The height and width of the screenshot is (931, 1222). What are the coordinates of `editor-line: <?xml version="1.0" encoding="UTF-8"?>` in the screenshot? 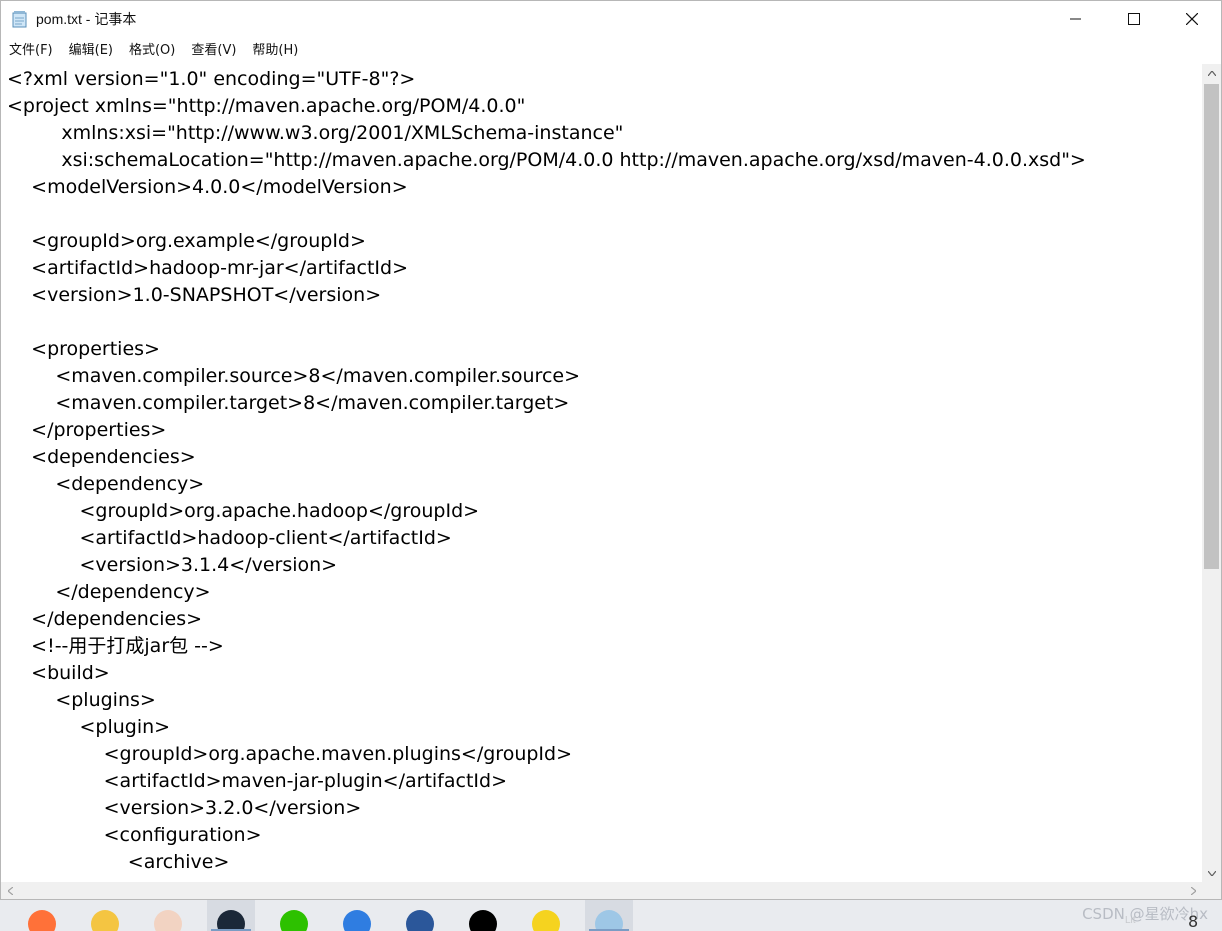 It's located at (211, 79).